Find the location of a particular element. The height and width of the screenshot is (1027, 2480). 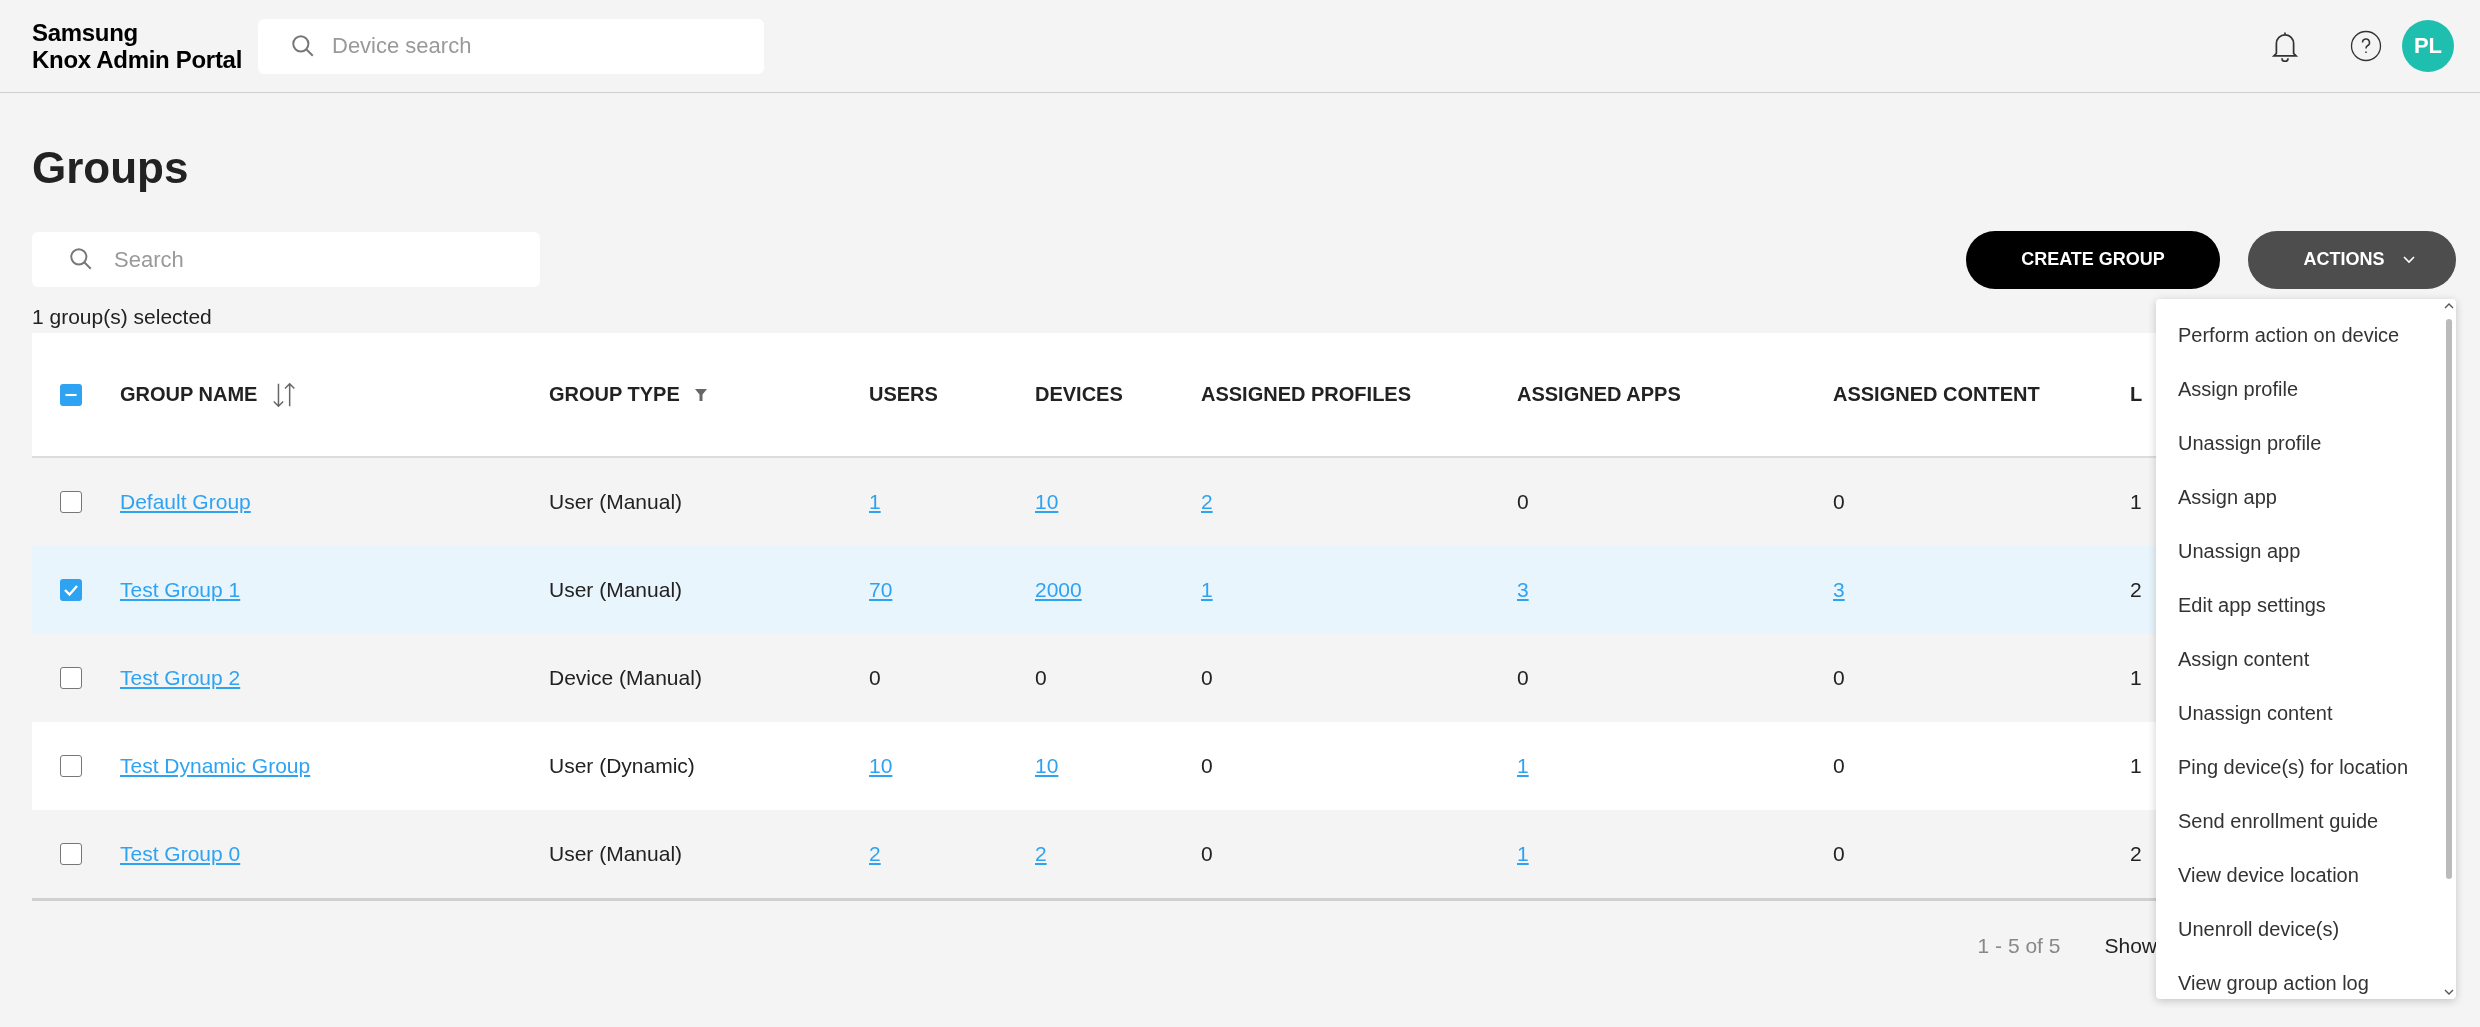

search-field: Search is located at coordinates (286, 259).